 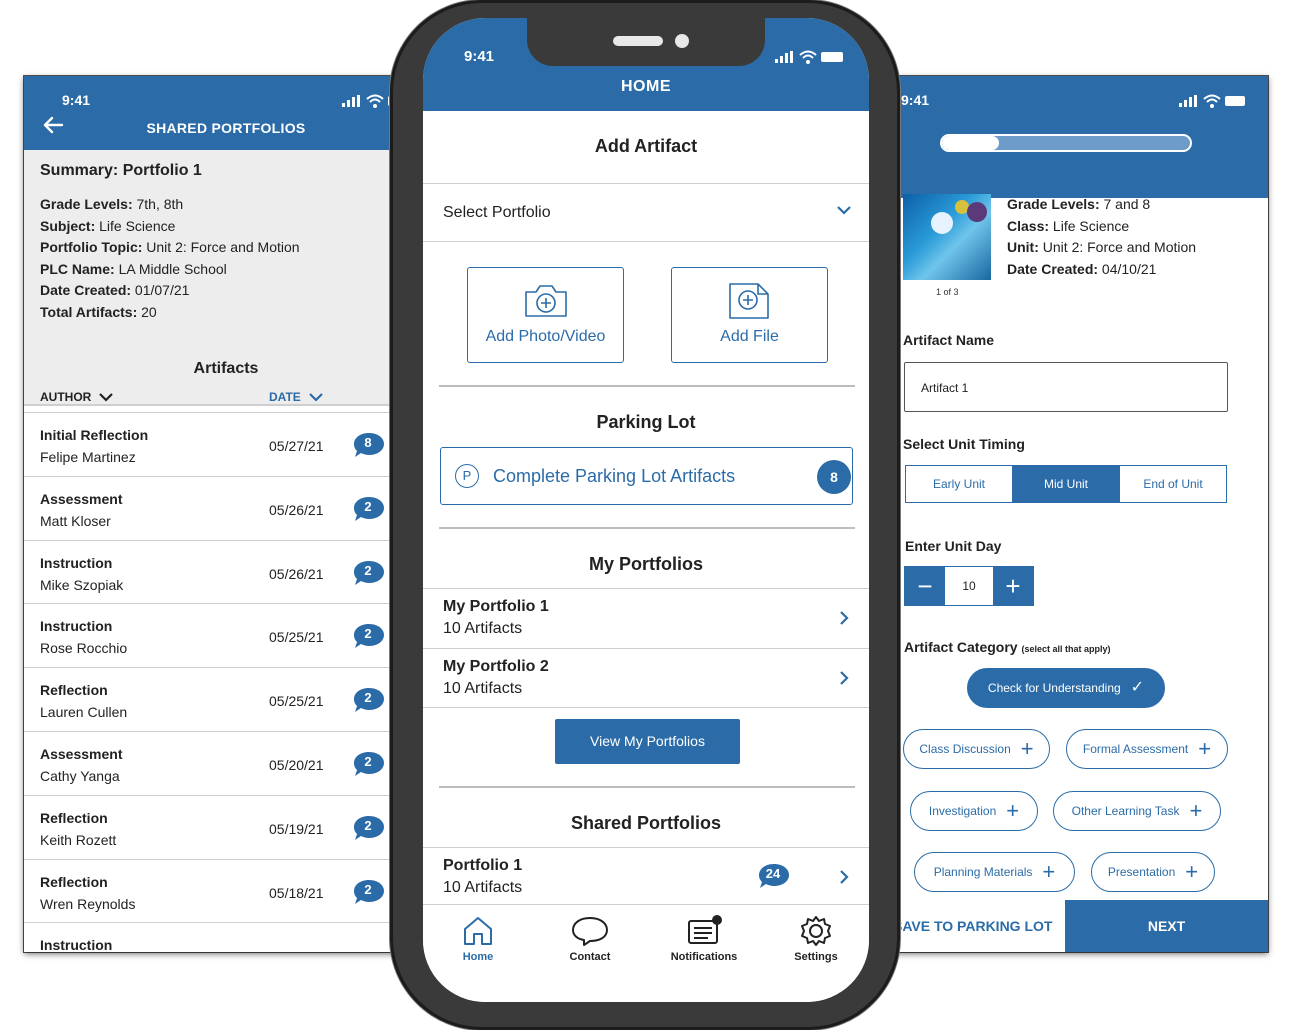 I want to click on artifact-author: Mike Szopiak, so click(x=82, y=584).